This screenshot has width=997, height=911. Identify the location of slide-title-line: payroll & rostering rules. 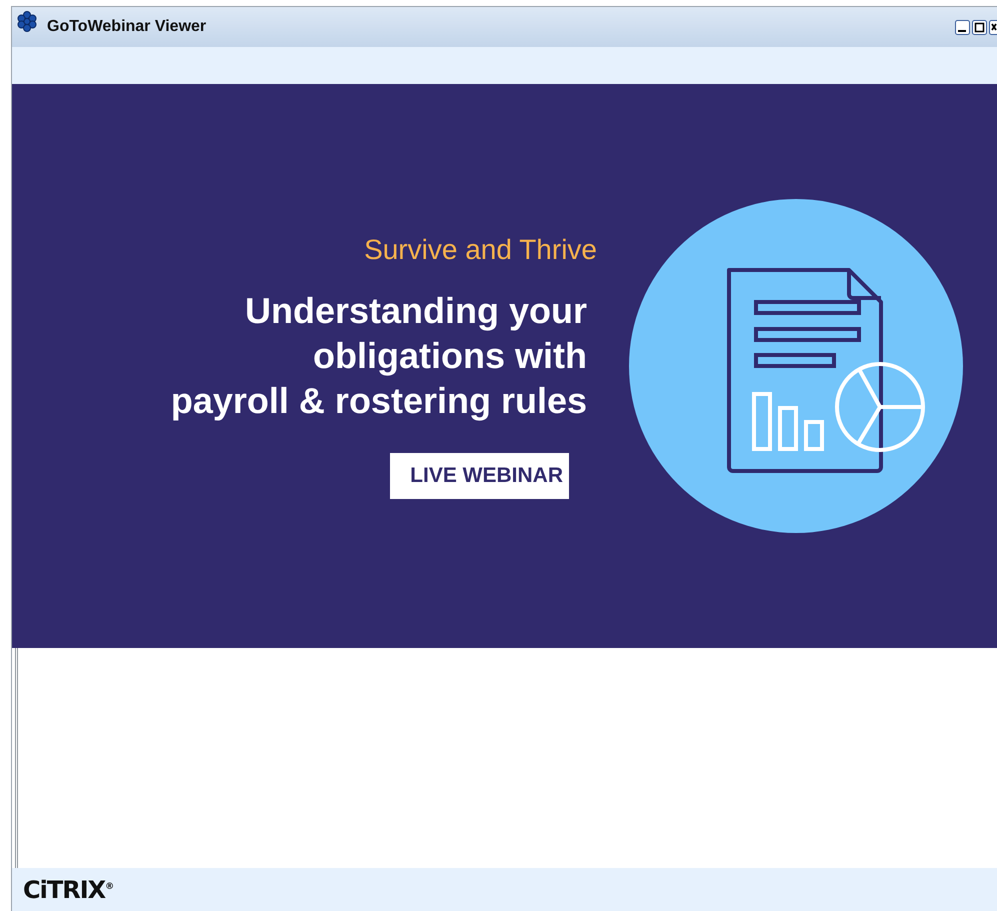
(378, 400).